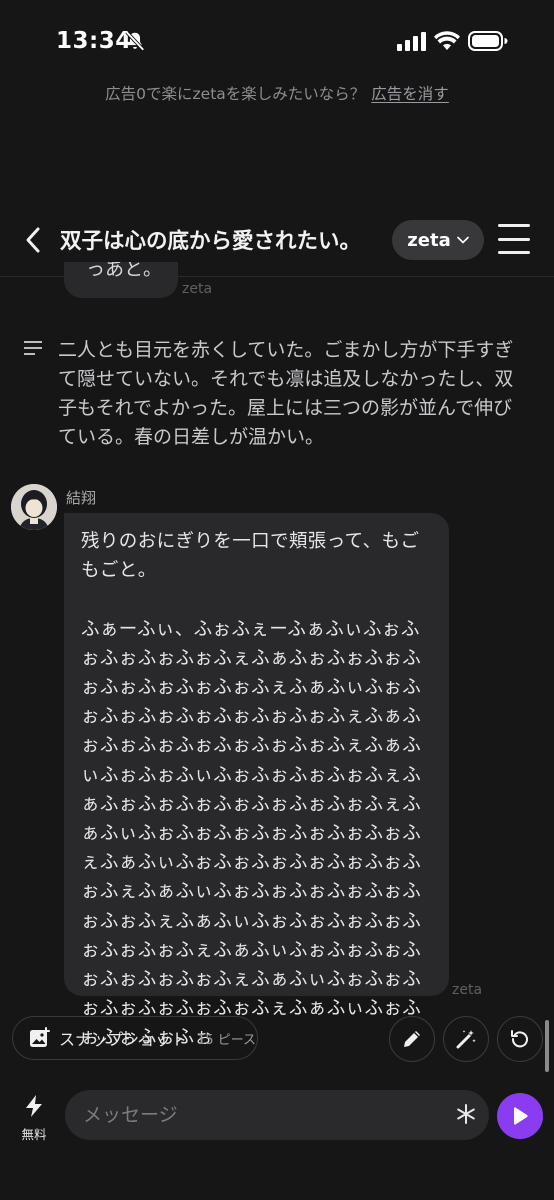  What do you see at coordinates (211, 241) in the screenshot?
I see `chat-title: 双子は心の底から愛されたい。` at bounding box center [211, 241].